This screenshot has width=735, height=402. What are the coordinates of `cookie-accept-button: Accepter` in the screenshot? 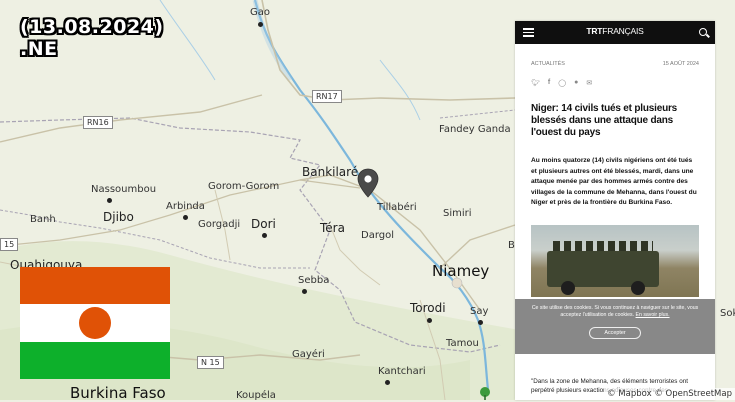 It's located at (615, 333).